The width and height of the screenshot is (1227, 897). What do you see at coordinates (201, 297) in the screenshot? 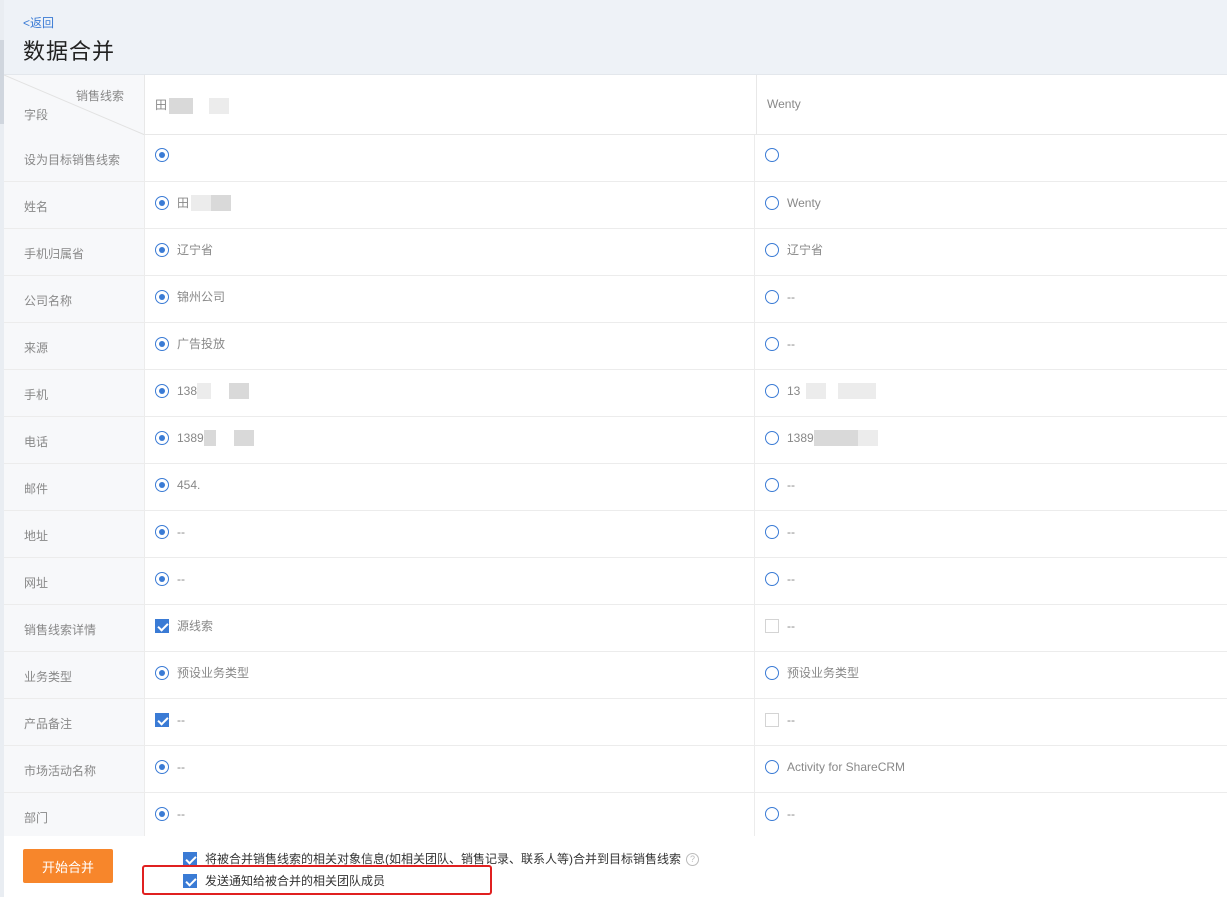
I see `field-value: 锦州公司` at bounding box center [201, 297].